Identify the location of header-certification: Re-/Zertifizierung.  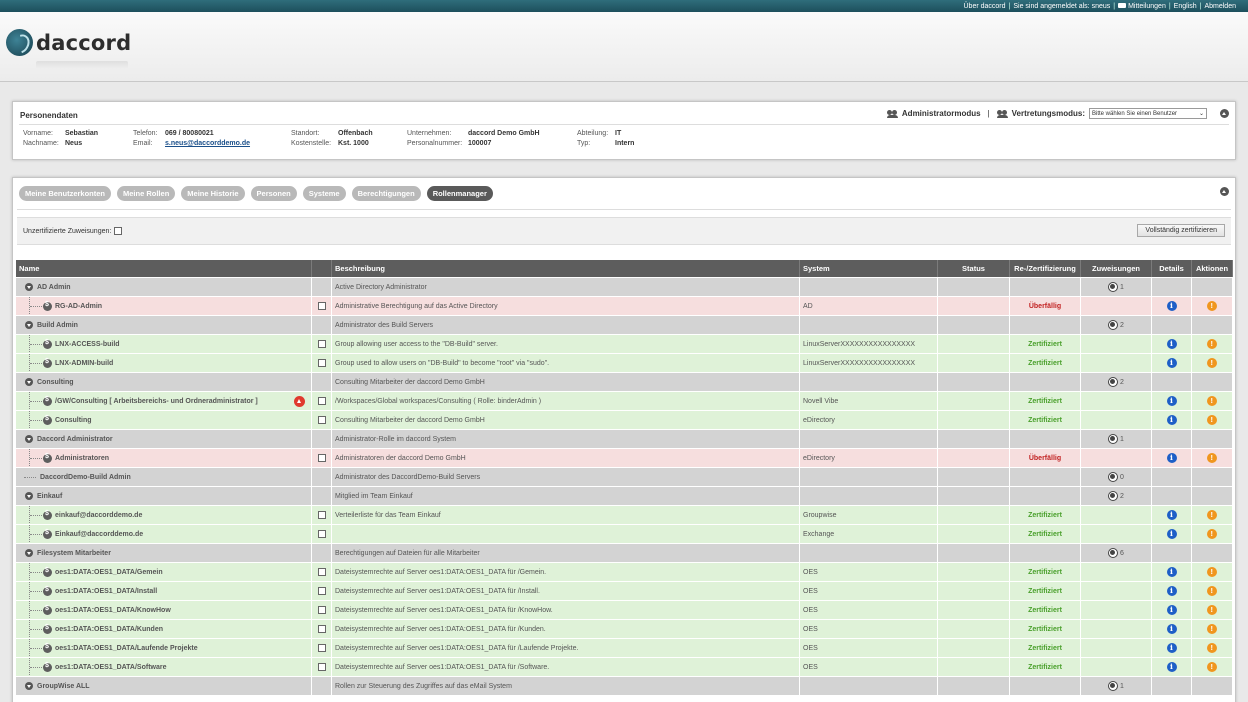
(1045, 268).